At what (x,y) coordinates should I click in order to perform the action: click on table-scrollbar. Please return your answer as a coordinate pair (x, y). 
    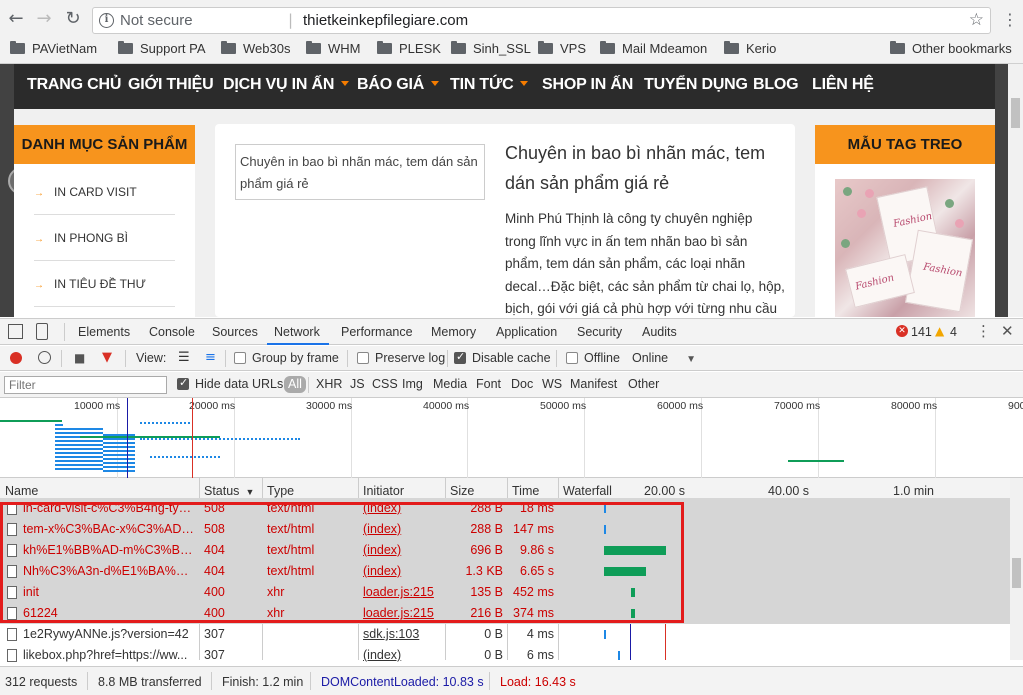
    Looking at the image, I should click on (1016, 569).